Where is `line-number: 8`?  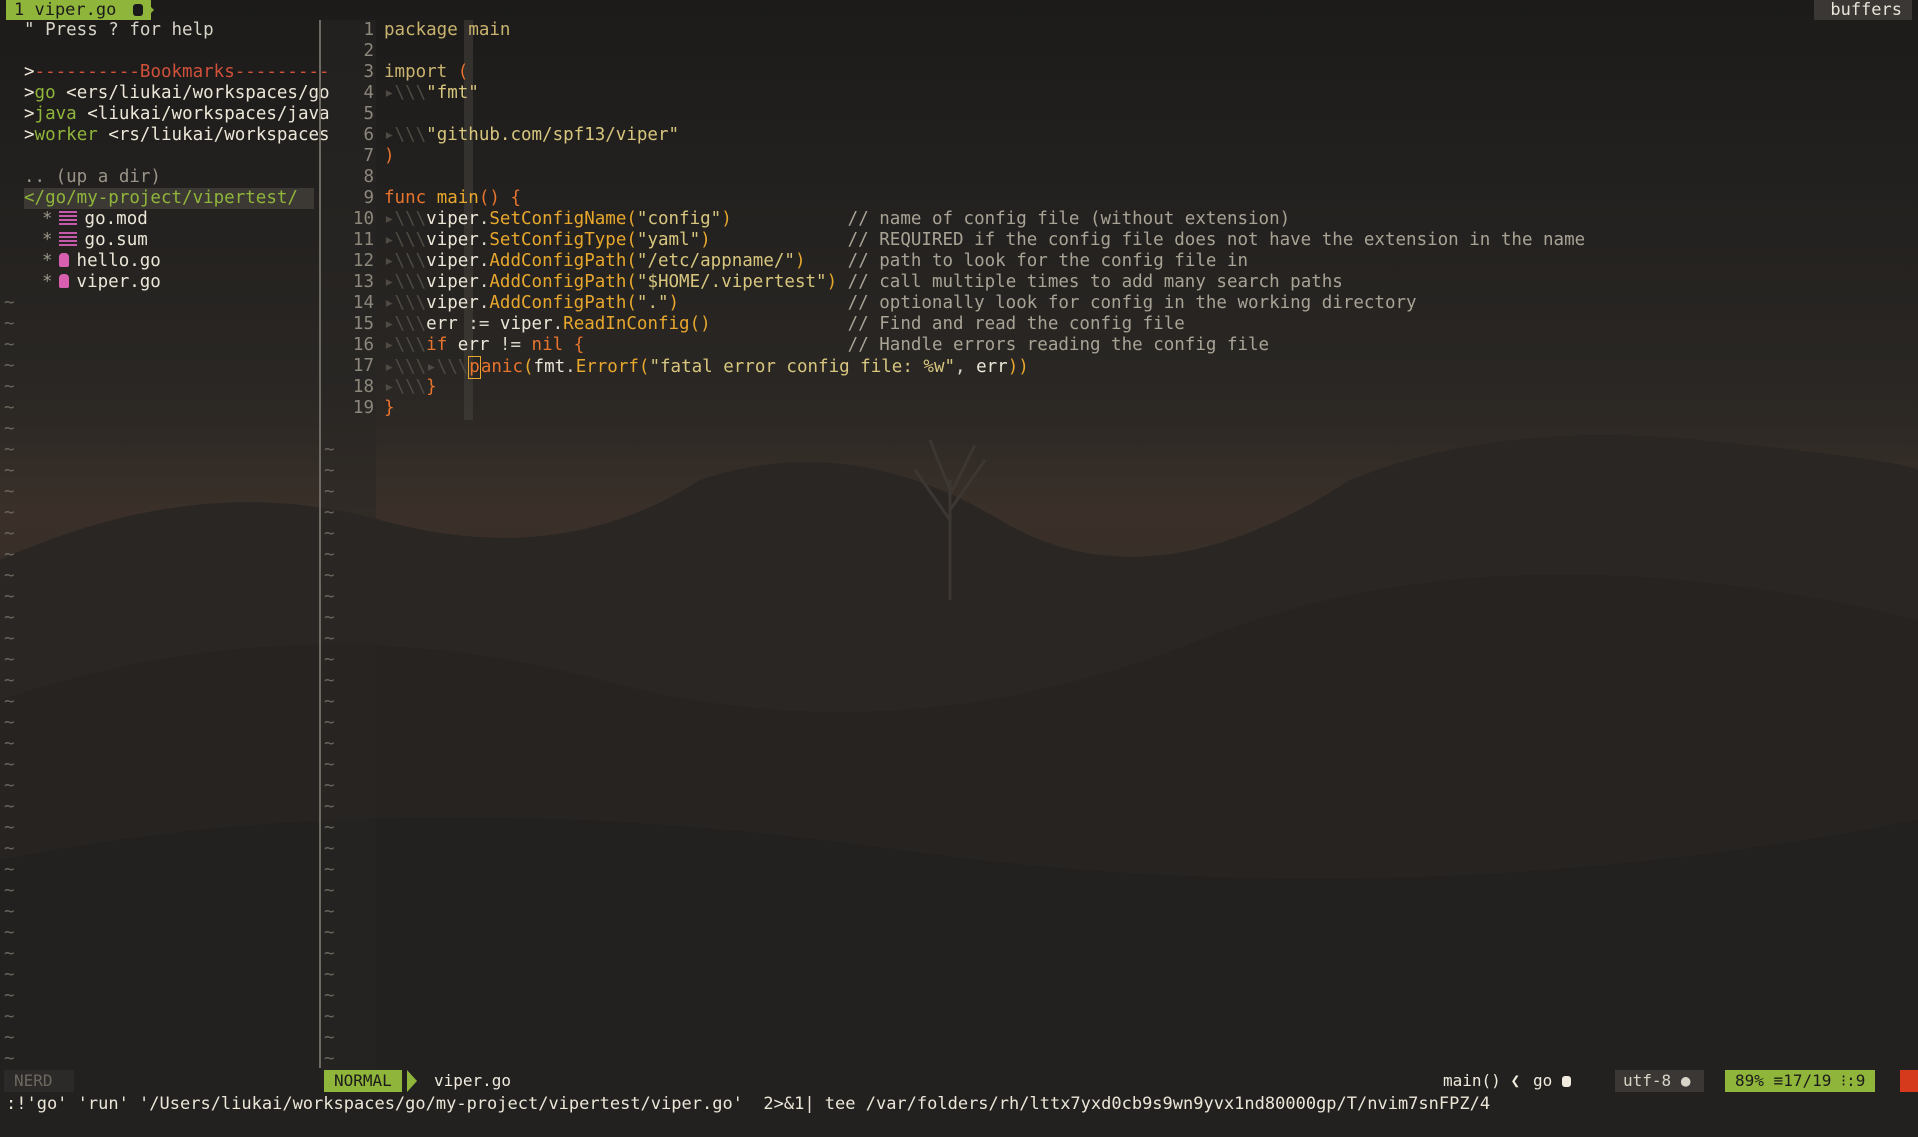 line-number: 8 is located at coordinates (368, 177).